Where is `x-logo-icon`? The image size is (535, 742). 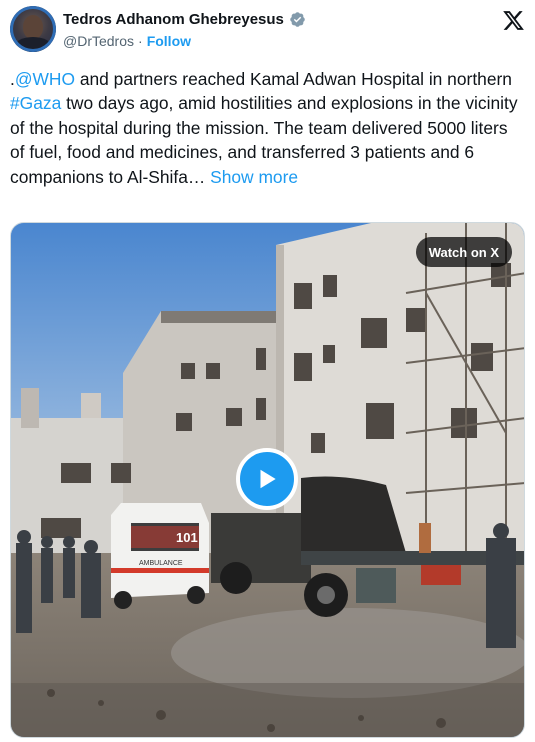
x-logo-icon is located at coordinates (513, 20).